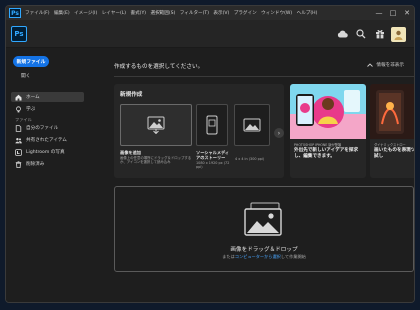  What do you see at coordinates (47, 109) in the screenshot?
I see `sidebar-item-learn: 学ぶ` at bounding box center [47, 109].